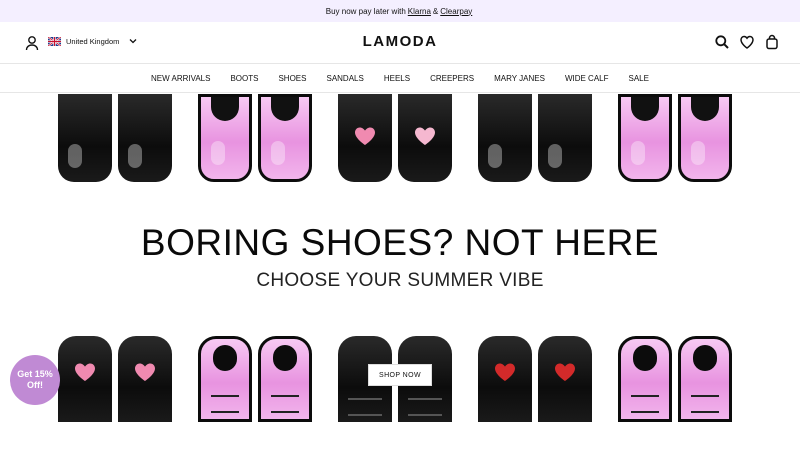  I want to click on hero-headline: BORING SHOES? NOT HERE, so click(400, 242).